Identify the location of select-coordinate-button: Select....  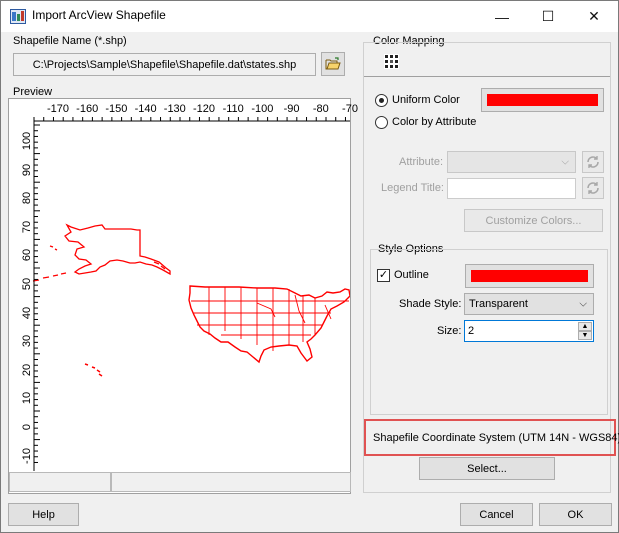
(487, 468).